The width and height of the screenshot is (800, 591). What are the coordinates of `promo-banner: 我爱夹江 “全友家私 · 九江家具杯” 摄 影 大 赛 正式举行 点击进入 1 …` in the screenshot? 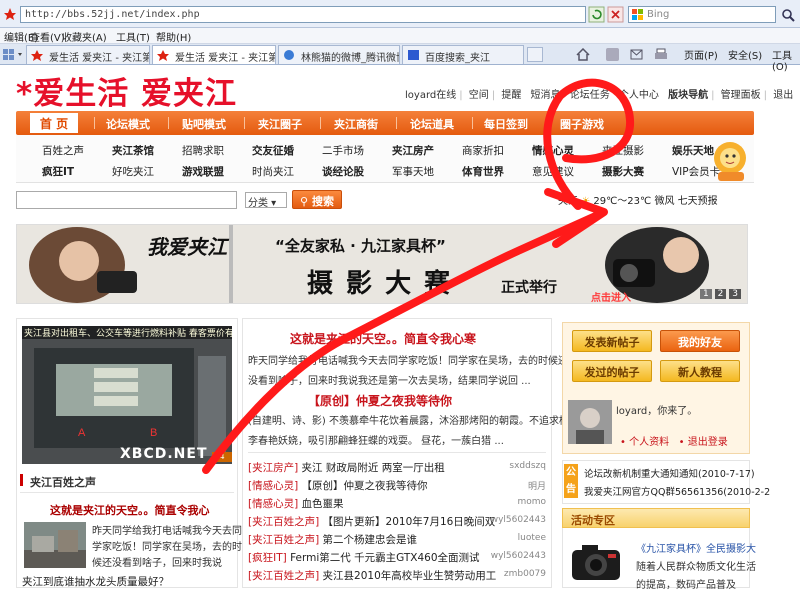 It's located at (382, 264).